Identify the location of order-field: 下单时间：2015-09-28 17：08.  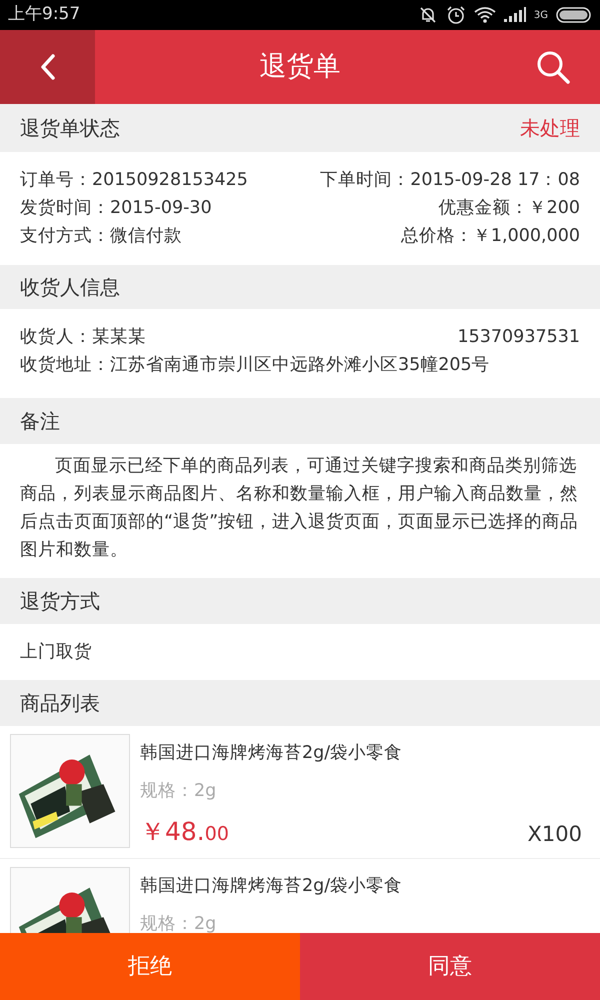
(450, 180).